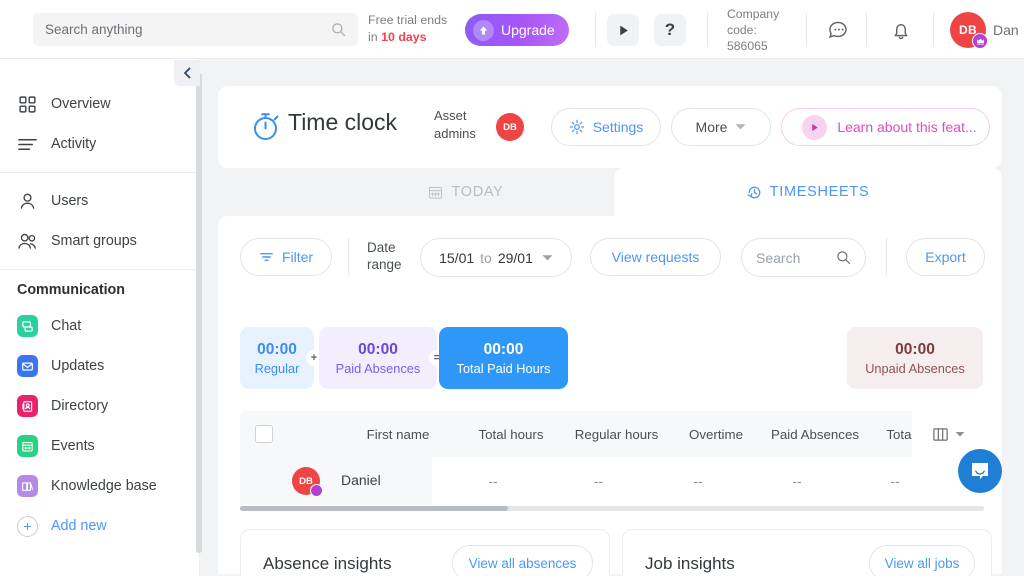 The image size is (1024, 576). What do you see at coordinates (901, 31) in the screenshot?
I see `notifications-button` at bounding box center [901, 31].